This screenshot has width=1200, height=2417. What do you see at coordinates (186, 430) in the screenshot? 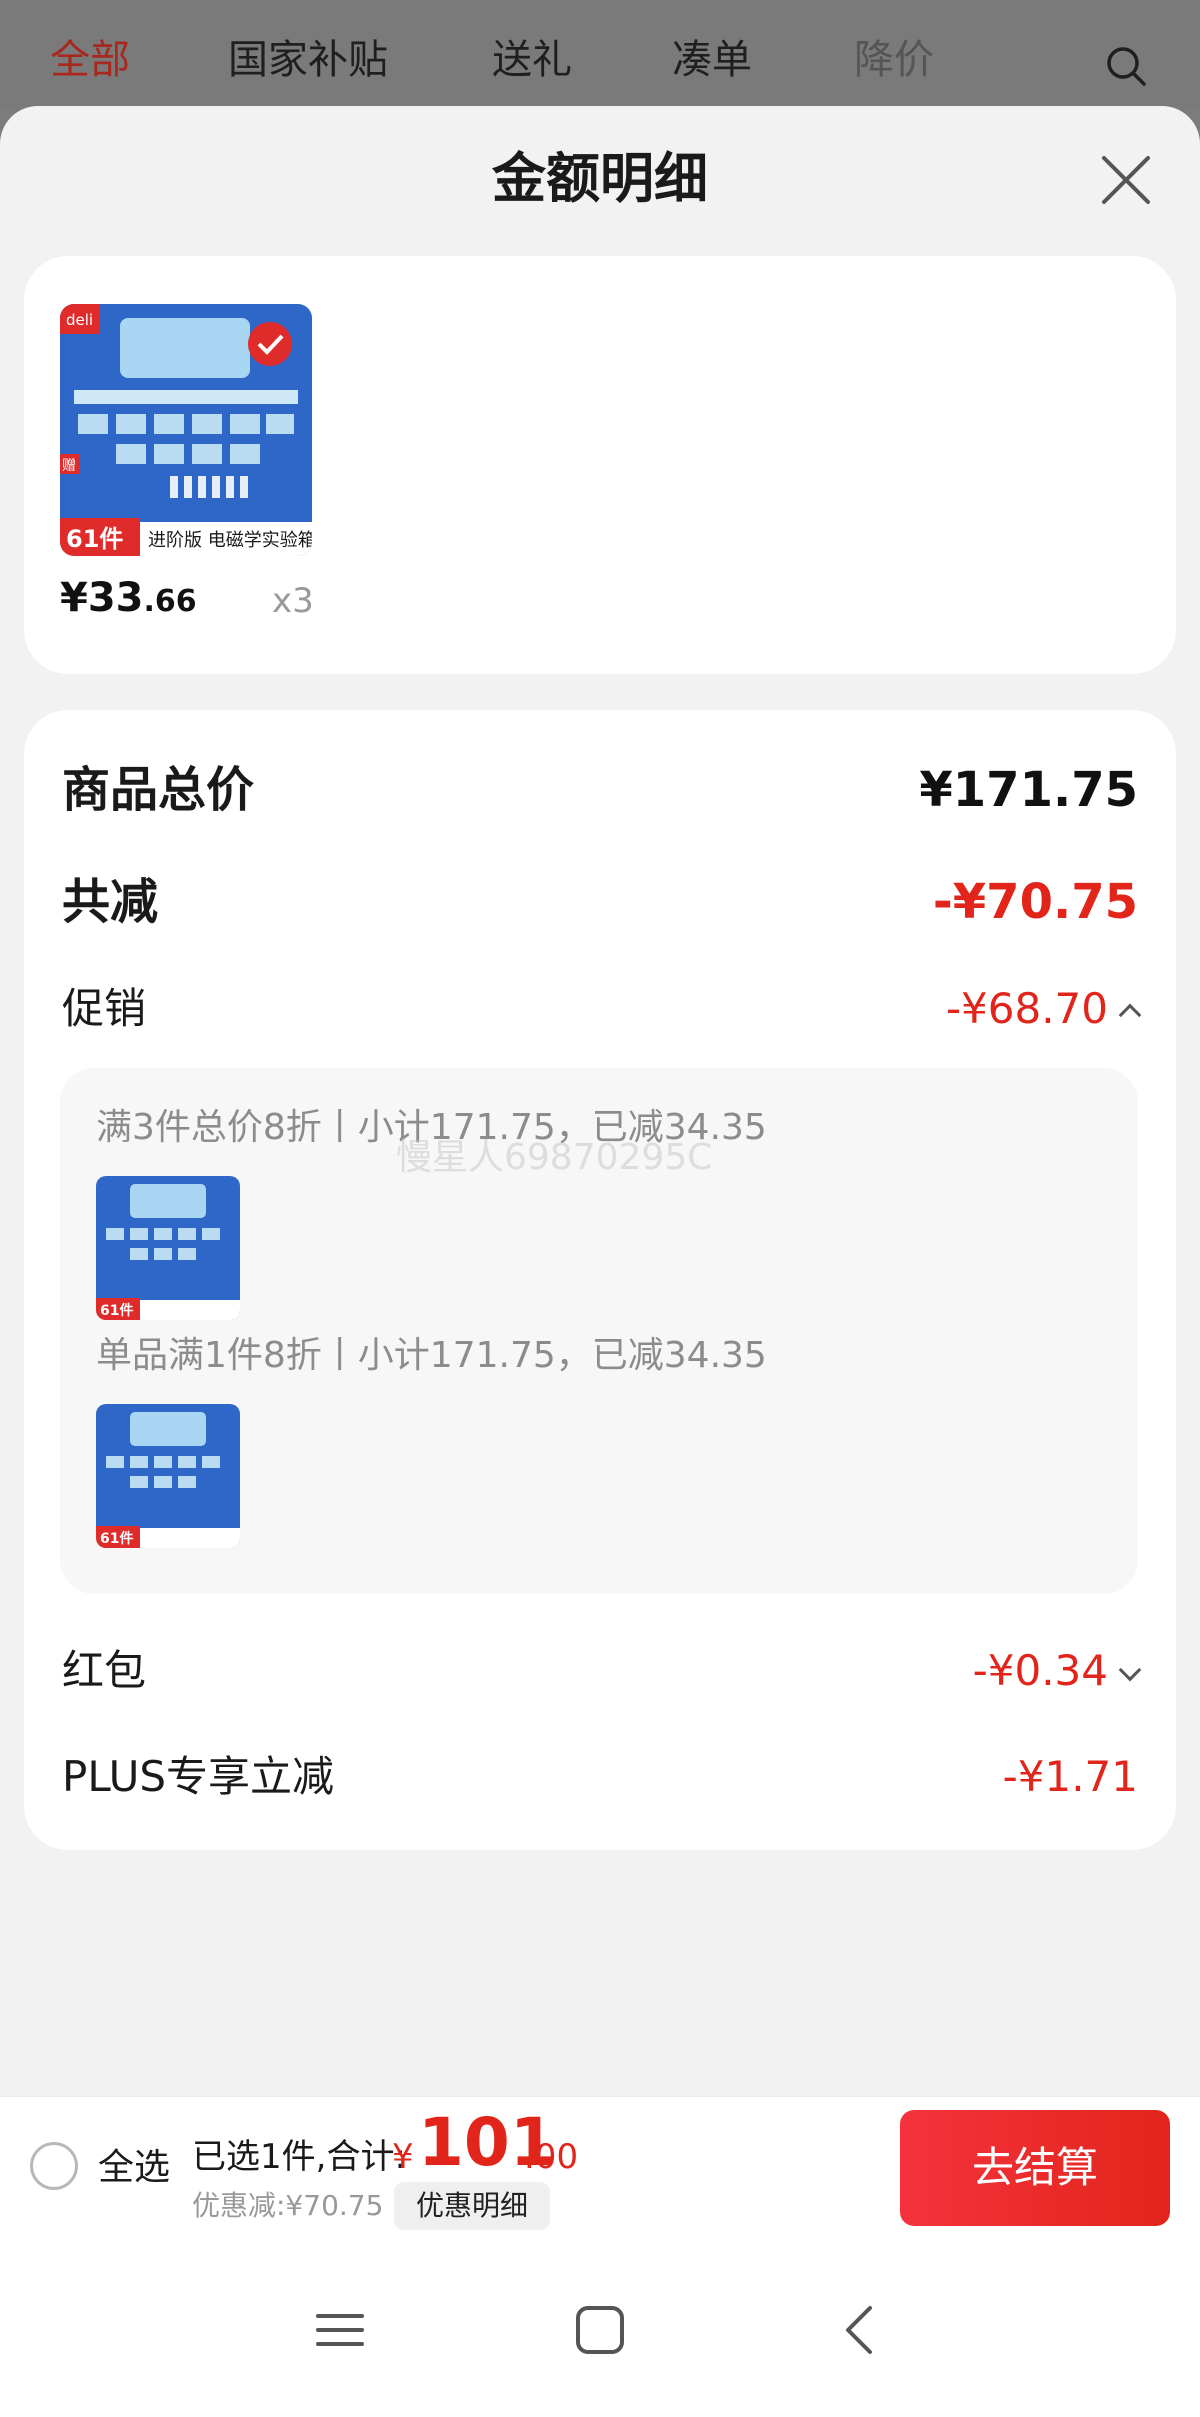
I see `product-thumbnail: deli 赠 61件 进阶版 电磁学实验箱` at bounding box center [186, 430].